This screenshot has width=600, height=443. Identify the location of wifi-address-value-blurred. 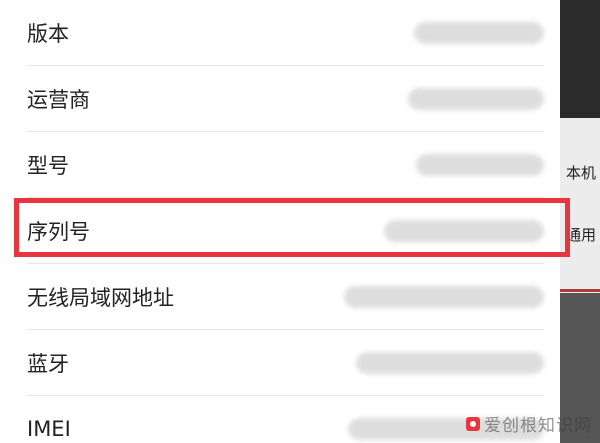
(444, 297).